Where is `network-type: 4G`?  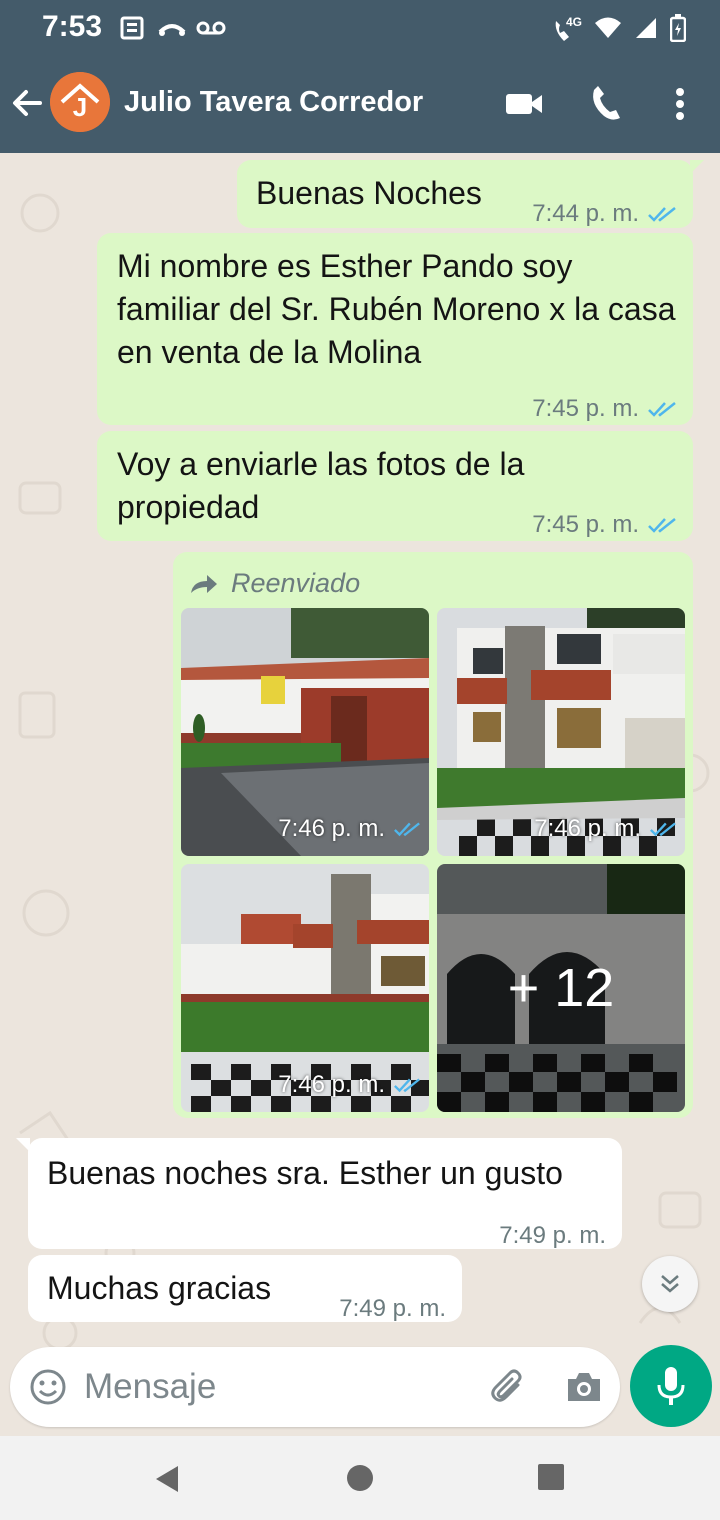
network-type: 4G is located at coordinates (574, 21).